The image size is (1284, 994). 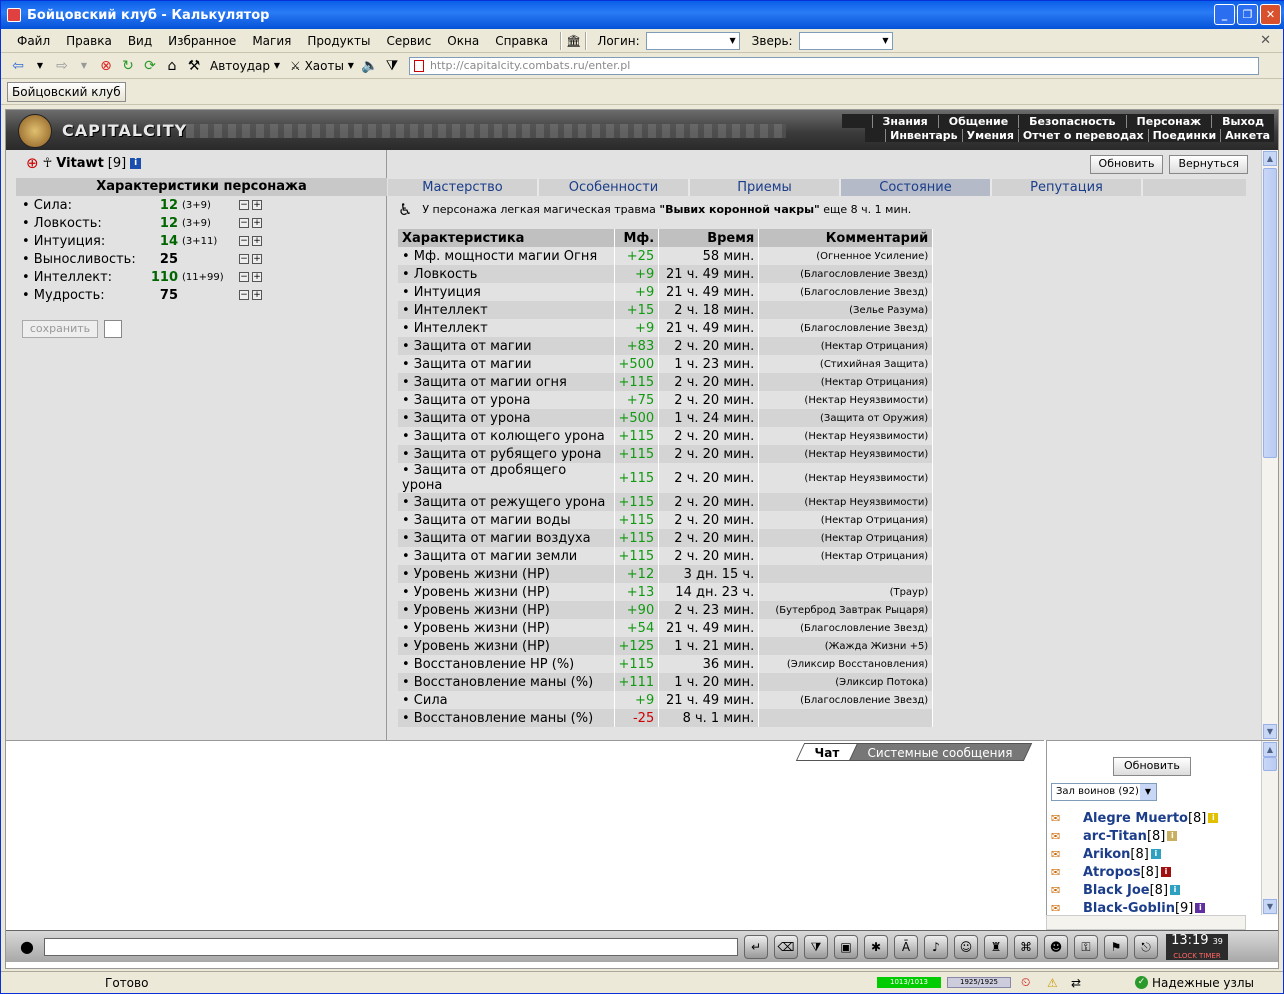 I want to click on tab-mastery: Мастерство, so click(x=463, y=187).